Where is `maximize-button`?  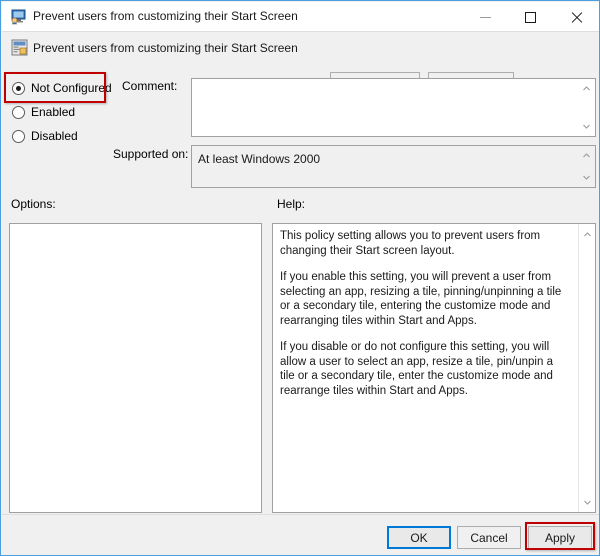 maximize-button is located at coordinates (530, 17).